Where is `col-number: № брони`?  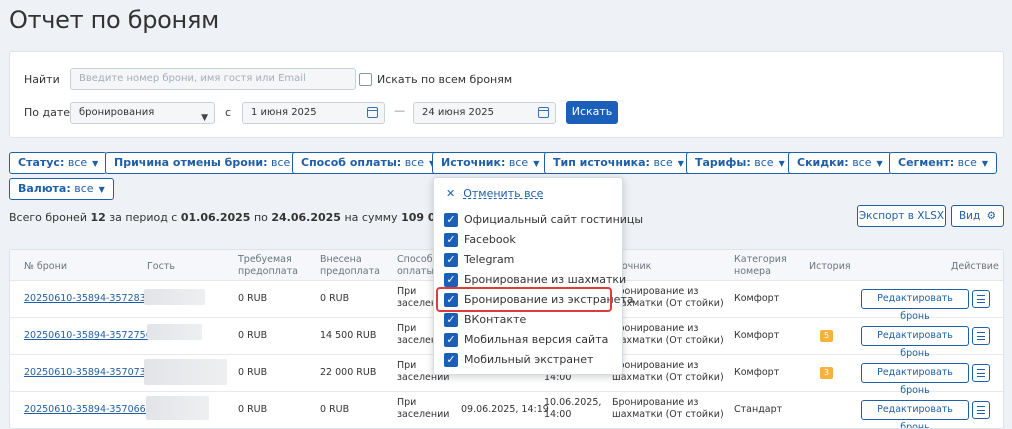
col-number: № брони is located at coordinates (45, 266).